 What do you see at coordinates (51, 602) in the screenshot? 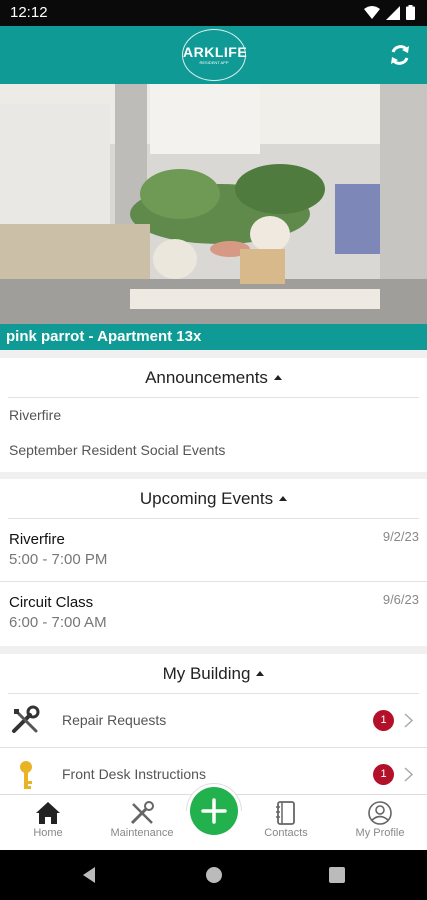
I see `event-name: Circuit Class` at bounding box center [51, 602].